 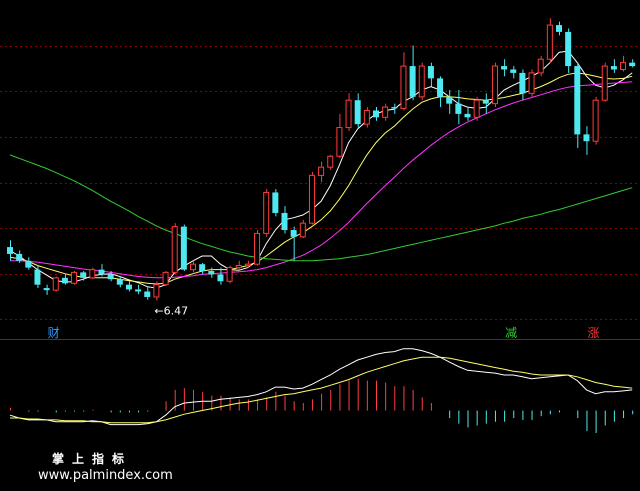 What do you see at coordinates (511, 333) in the screenshot?
I see `signal-marker: 减` at bounding box center [511, 333].